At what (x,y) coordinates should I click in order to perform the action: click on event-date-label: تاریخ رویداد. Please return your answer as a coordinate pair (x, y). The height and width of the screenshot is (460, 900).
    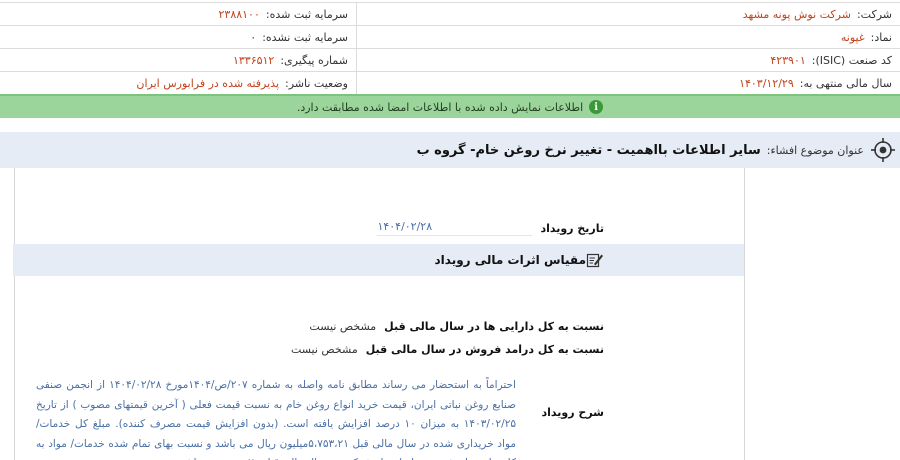
    Looking at the image, I should click on (572, 228).